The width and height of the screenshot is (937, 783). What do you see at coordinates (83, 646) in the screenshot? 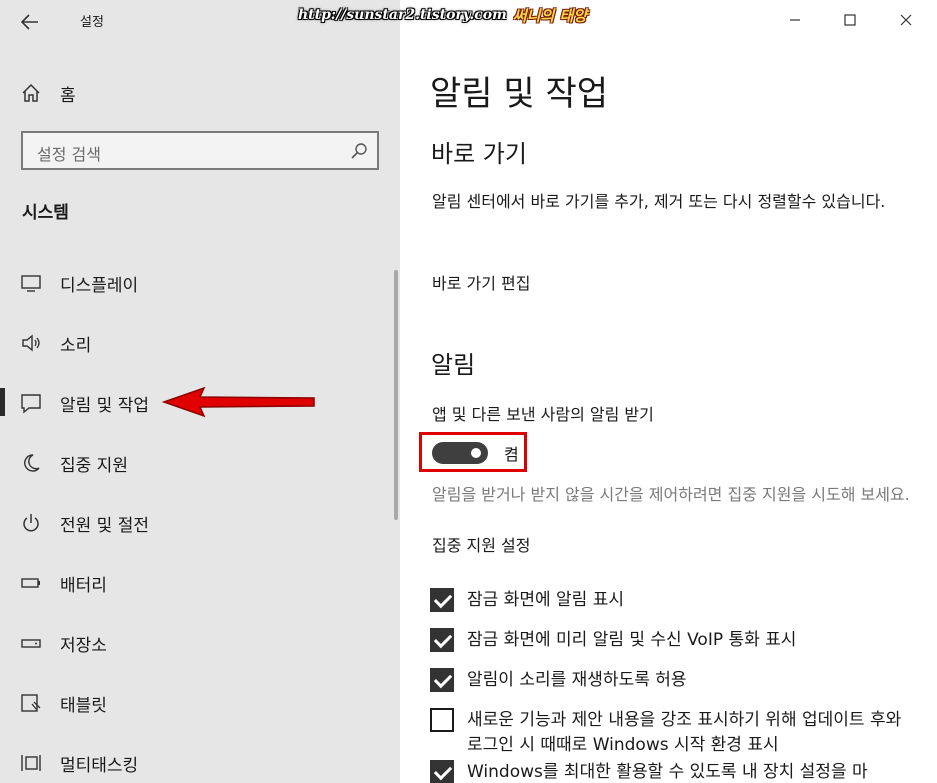
I see `sidebar-item-label: 저장소` at bounding box center [83, 646].